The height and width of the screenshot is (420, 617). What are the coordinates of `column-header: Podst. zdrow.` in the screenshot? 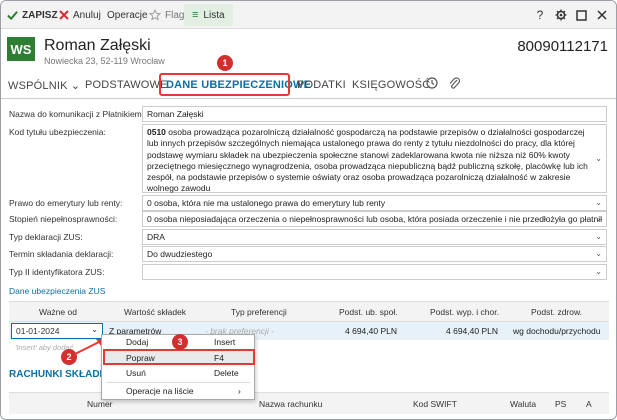 It's located at (556, 312).